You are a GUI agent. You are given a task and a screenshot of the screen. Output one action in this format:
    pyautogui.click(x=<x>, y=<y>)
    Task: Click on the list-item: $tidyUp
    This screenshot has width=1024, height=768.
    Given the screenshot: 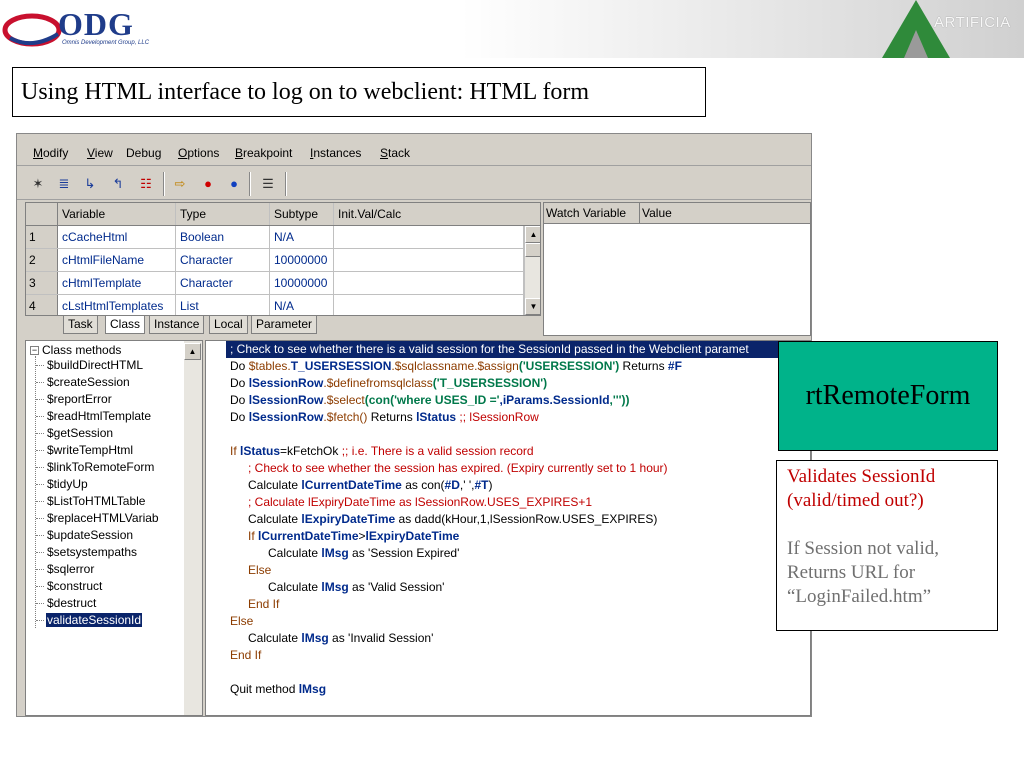 What is the action you would take?
    pyautogui.click(x=62, y=484)
    